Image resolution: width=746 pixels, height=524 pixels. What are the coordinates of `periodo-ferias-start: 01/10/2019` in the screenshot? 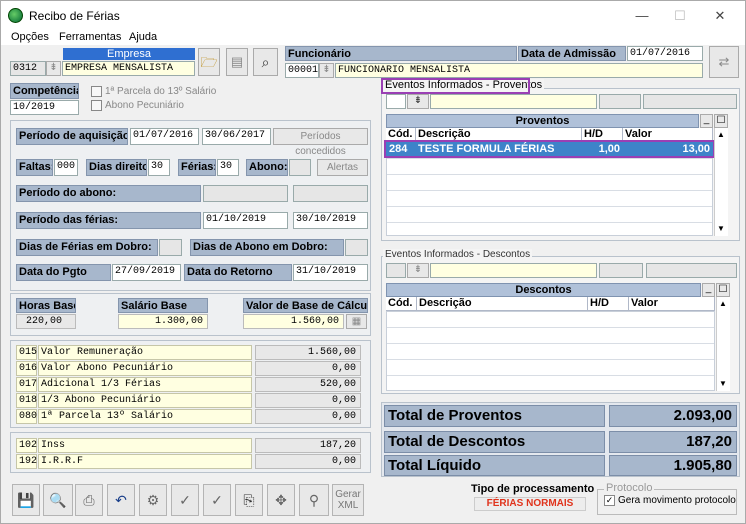 It's located at (245, 220).